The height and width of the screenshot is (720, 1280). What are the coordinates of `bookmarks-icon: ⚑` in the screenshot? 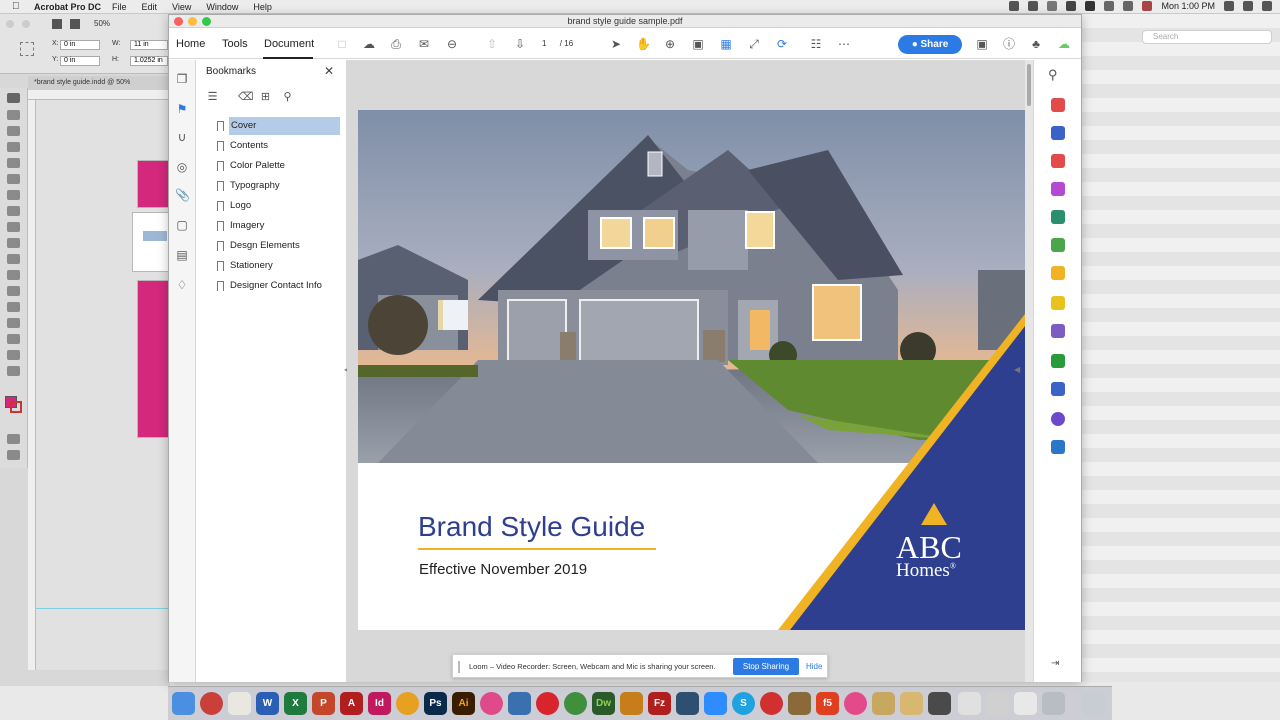 It's located at (182, 109).